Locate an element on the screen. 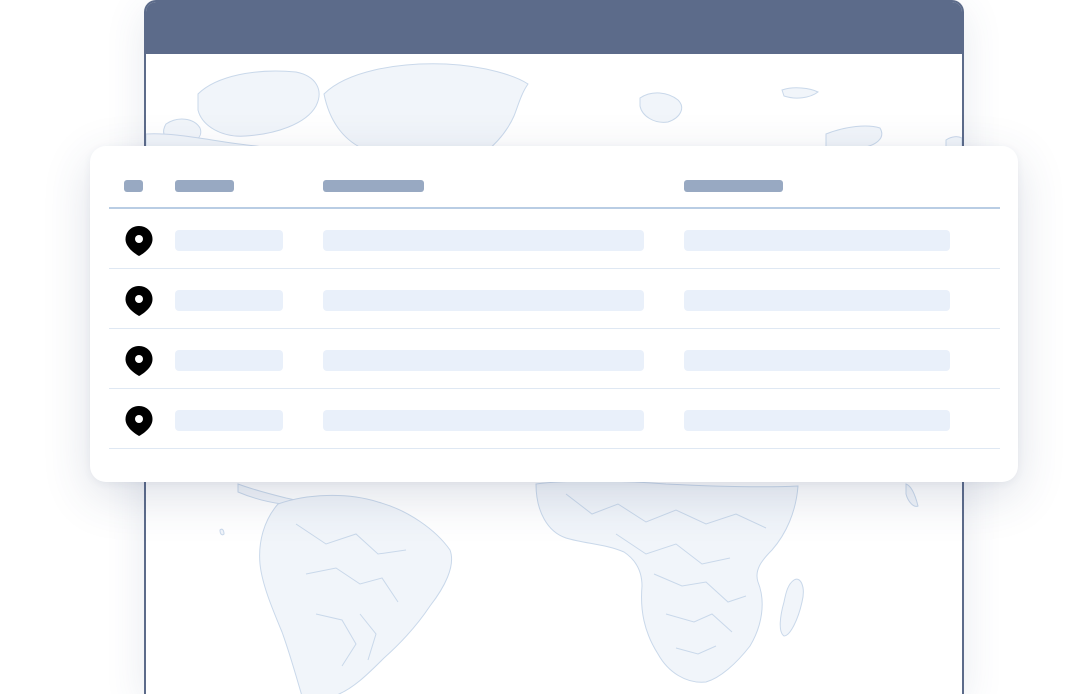 This screenshot has height=694, width=1080. map-land-madagascar is located at coordinates (791, 607).